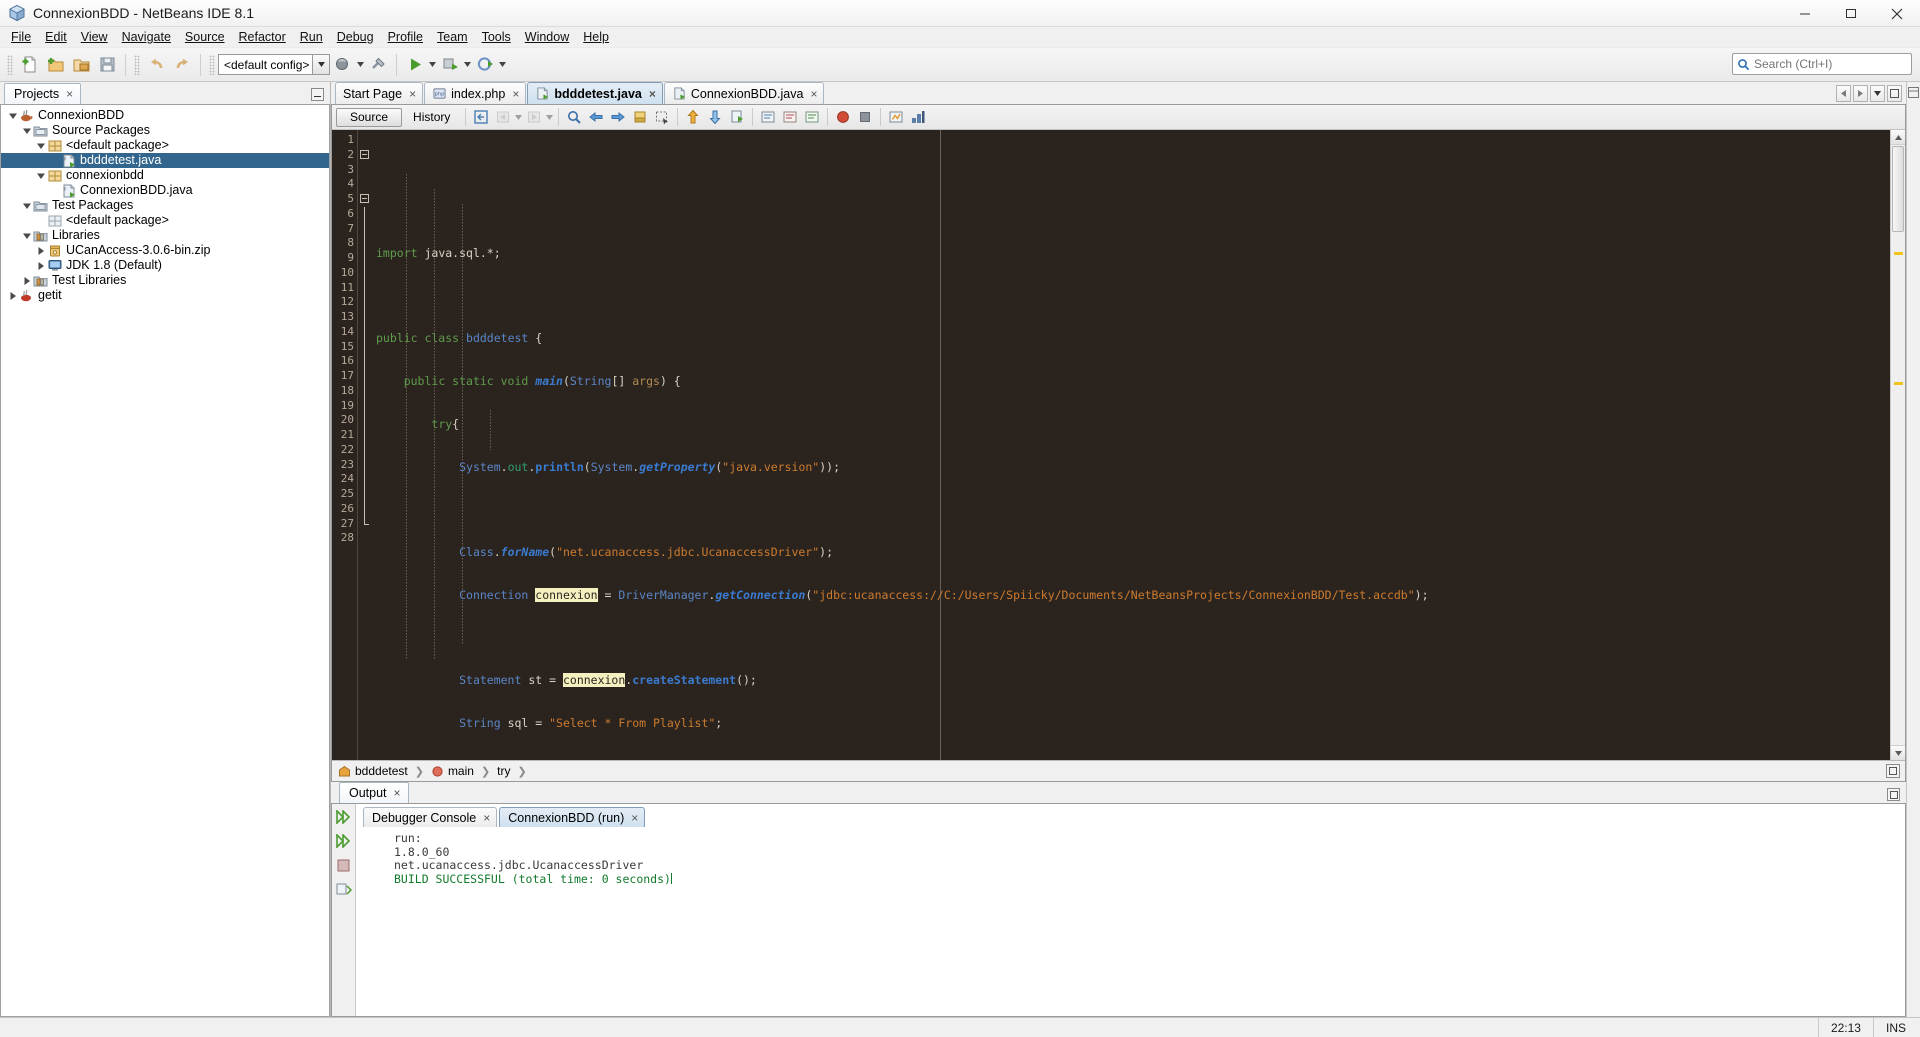  What do you see at coordinates (317, 94) in the screenshot?
I see `minimize-window-icon` at bounding box center [317, 94].